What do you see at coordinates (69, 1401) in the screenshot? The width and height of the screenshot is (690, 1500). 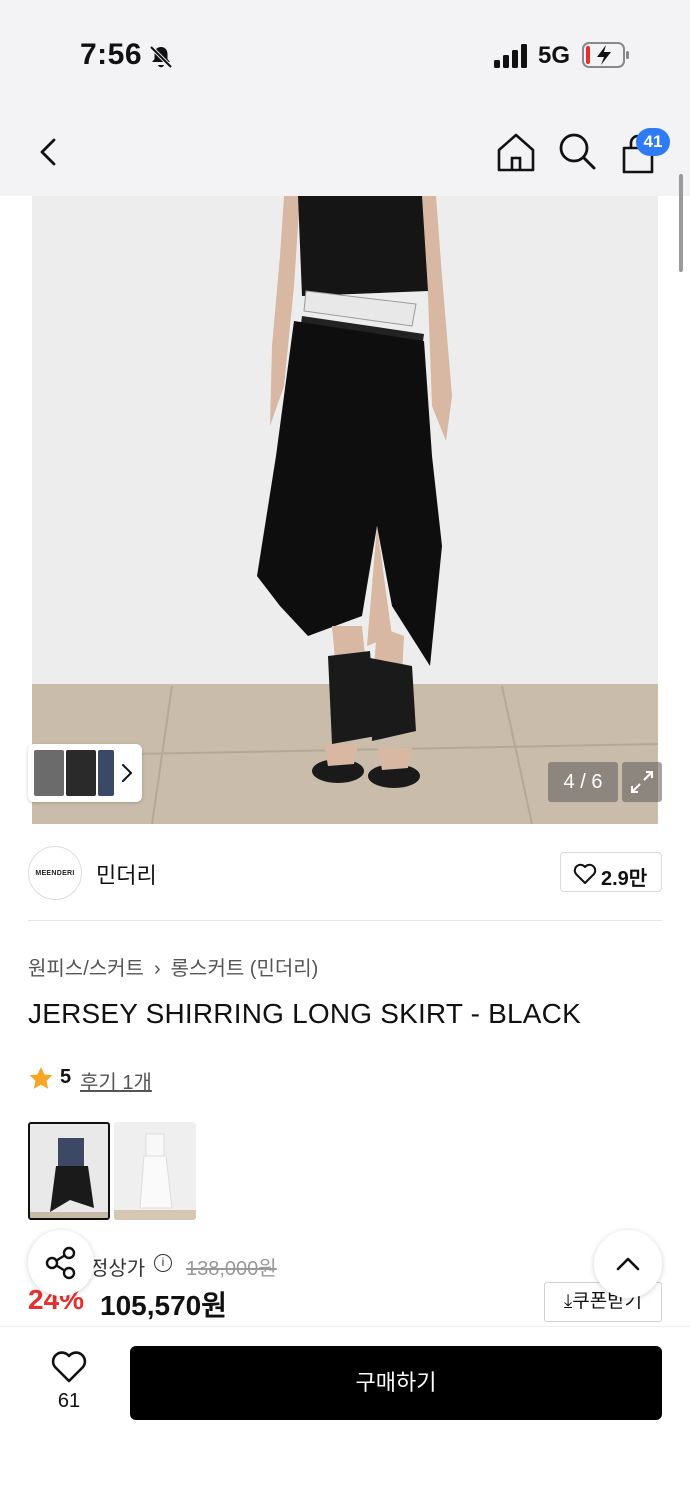 I see `like-count: 61` at bounding box center [69, 1401].